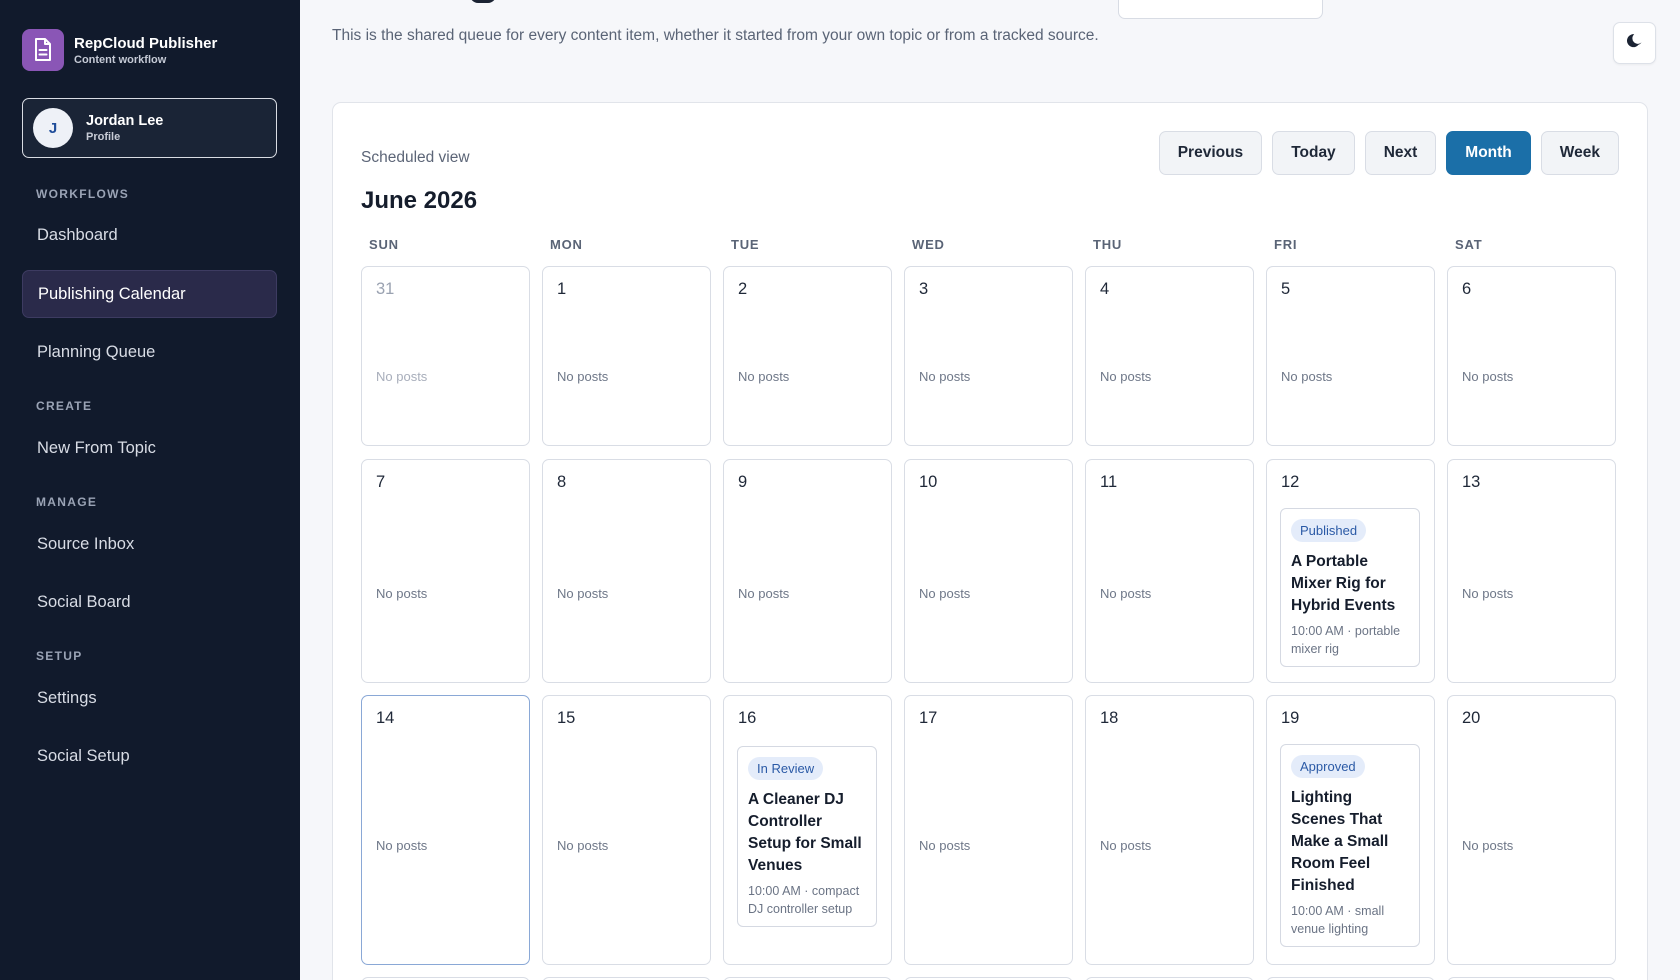 The image size is (1680, 980). I want to click on moon-icon, so click(1635, 43).